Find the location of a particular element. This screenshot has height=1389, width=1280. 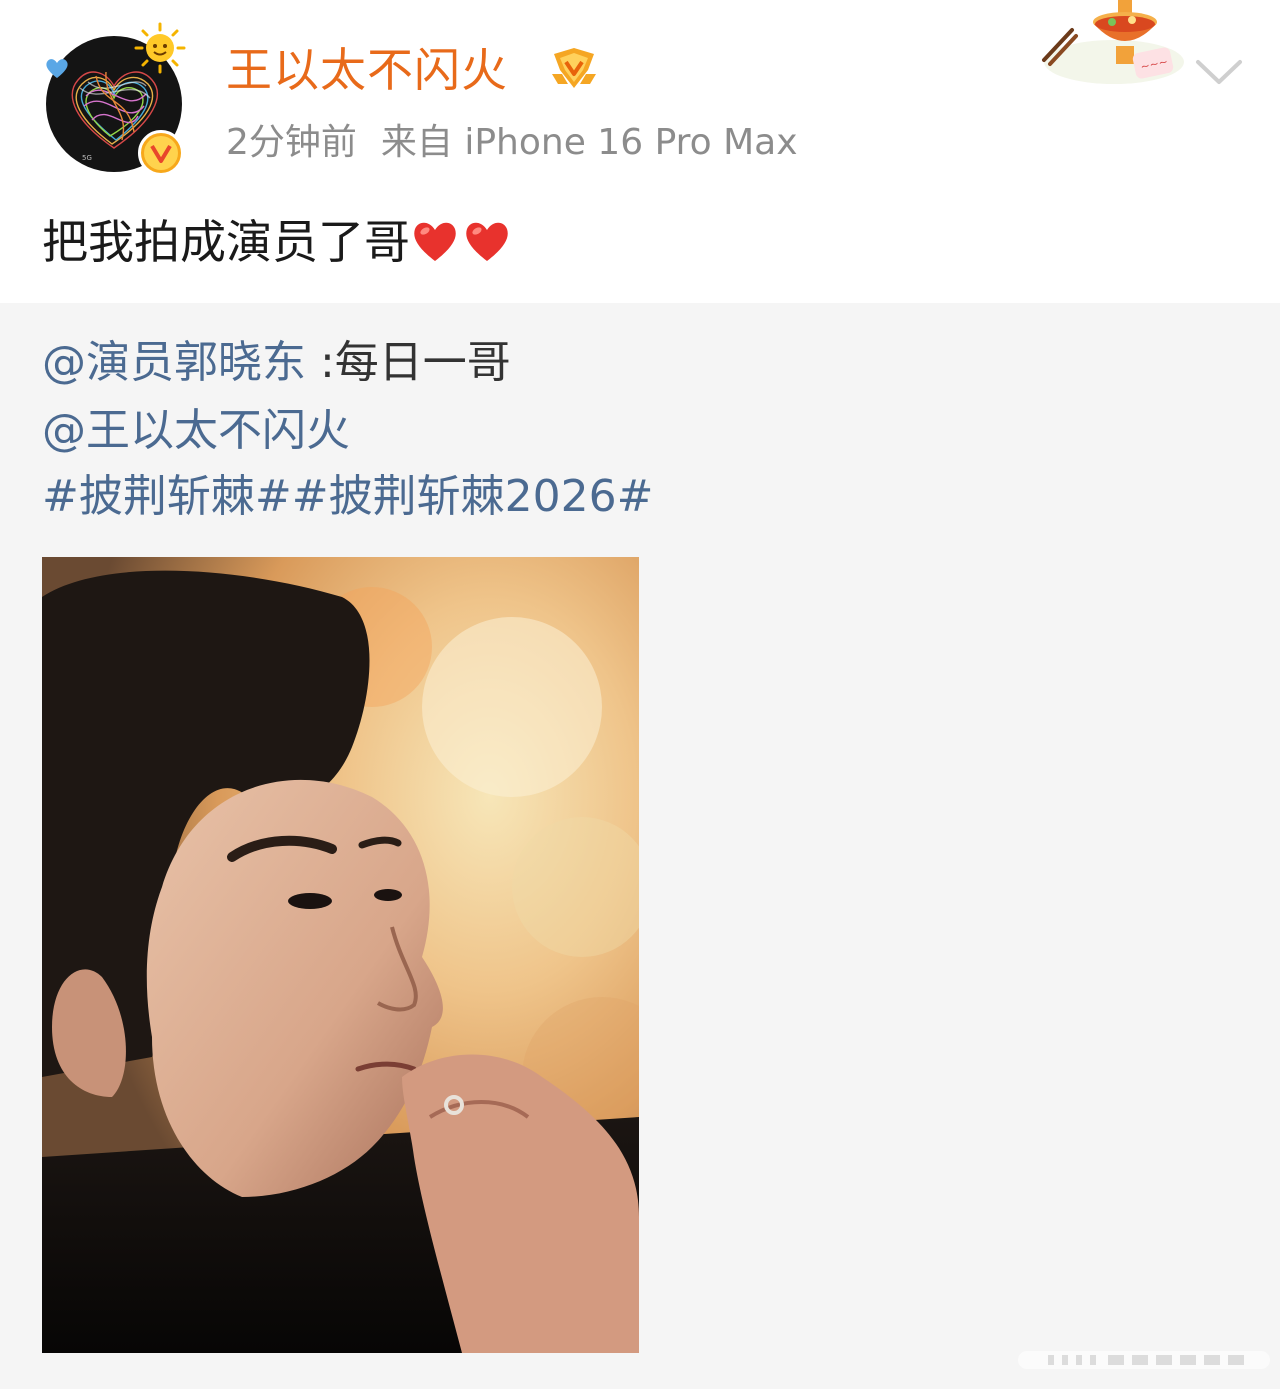

watermark-icon is located at coordinates (1144, 1360).